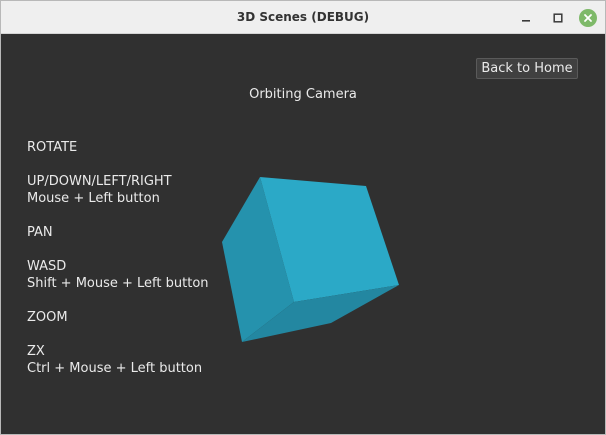  I want to click on rotate-mouse: Mouse + Left button, so click(93, 198).